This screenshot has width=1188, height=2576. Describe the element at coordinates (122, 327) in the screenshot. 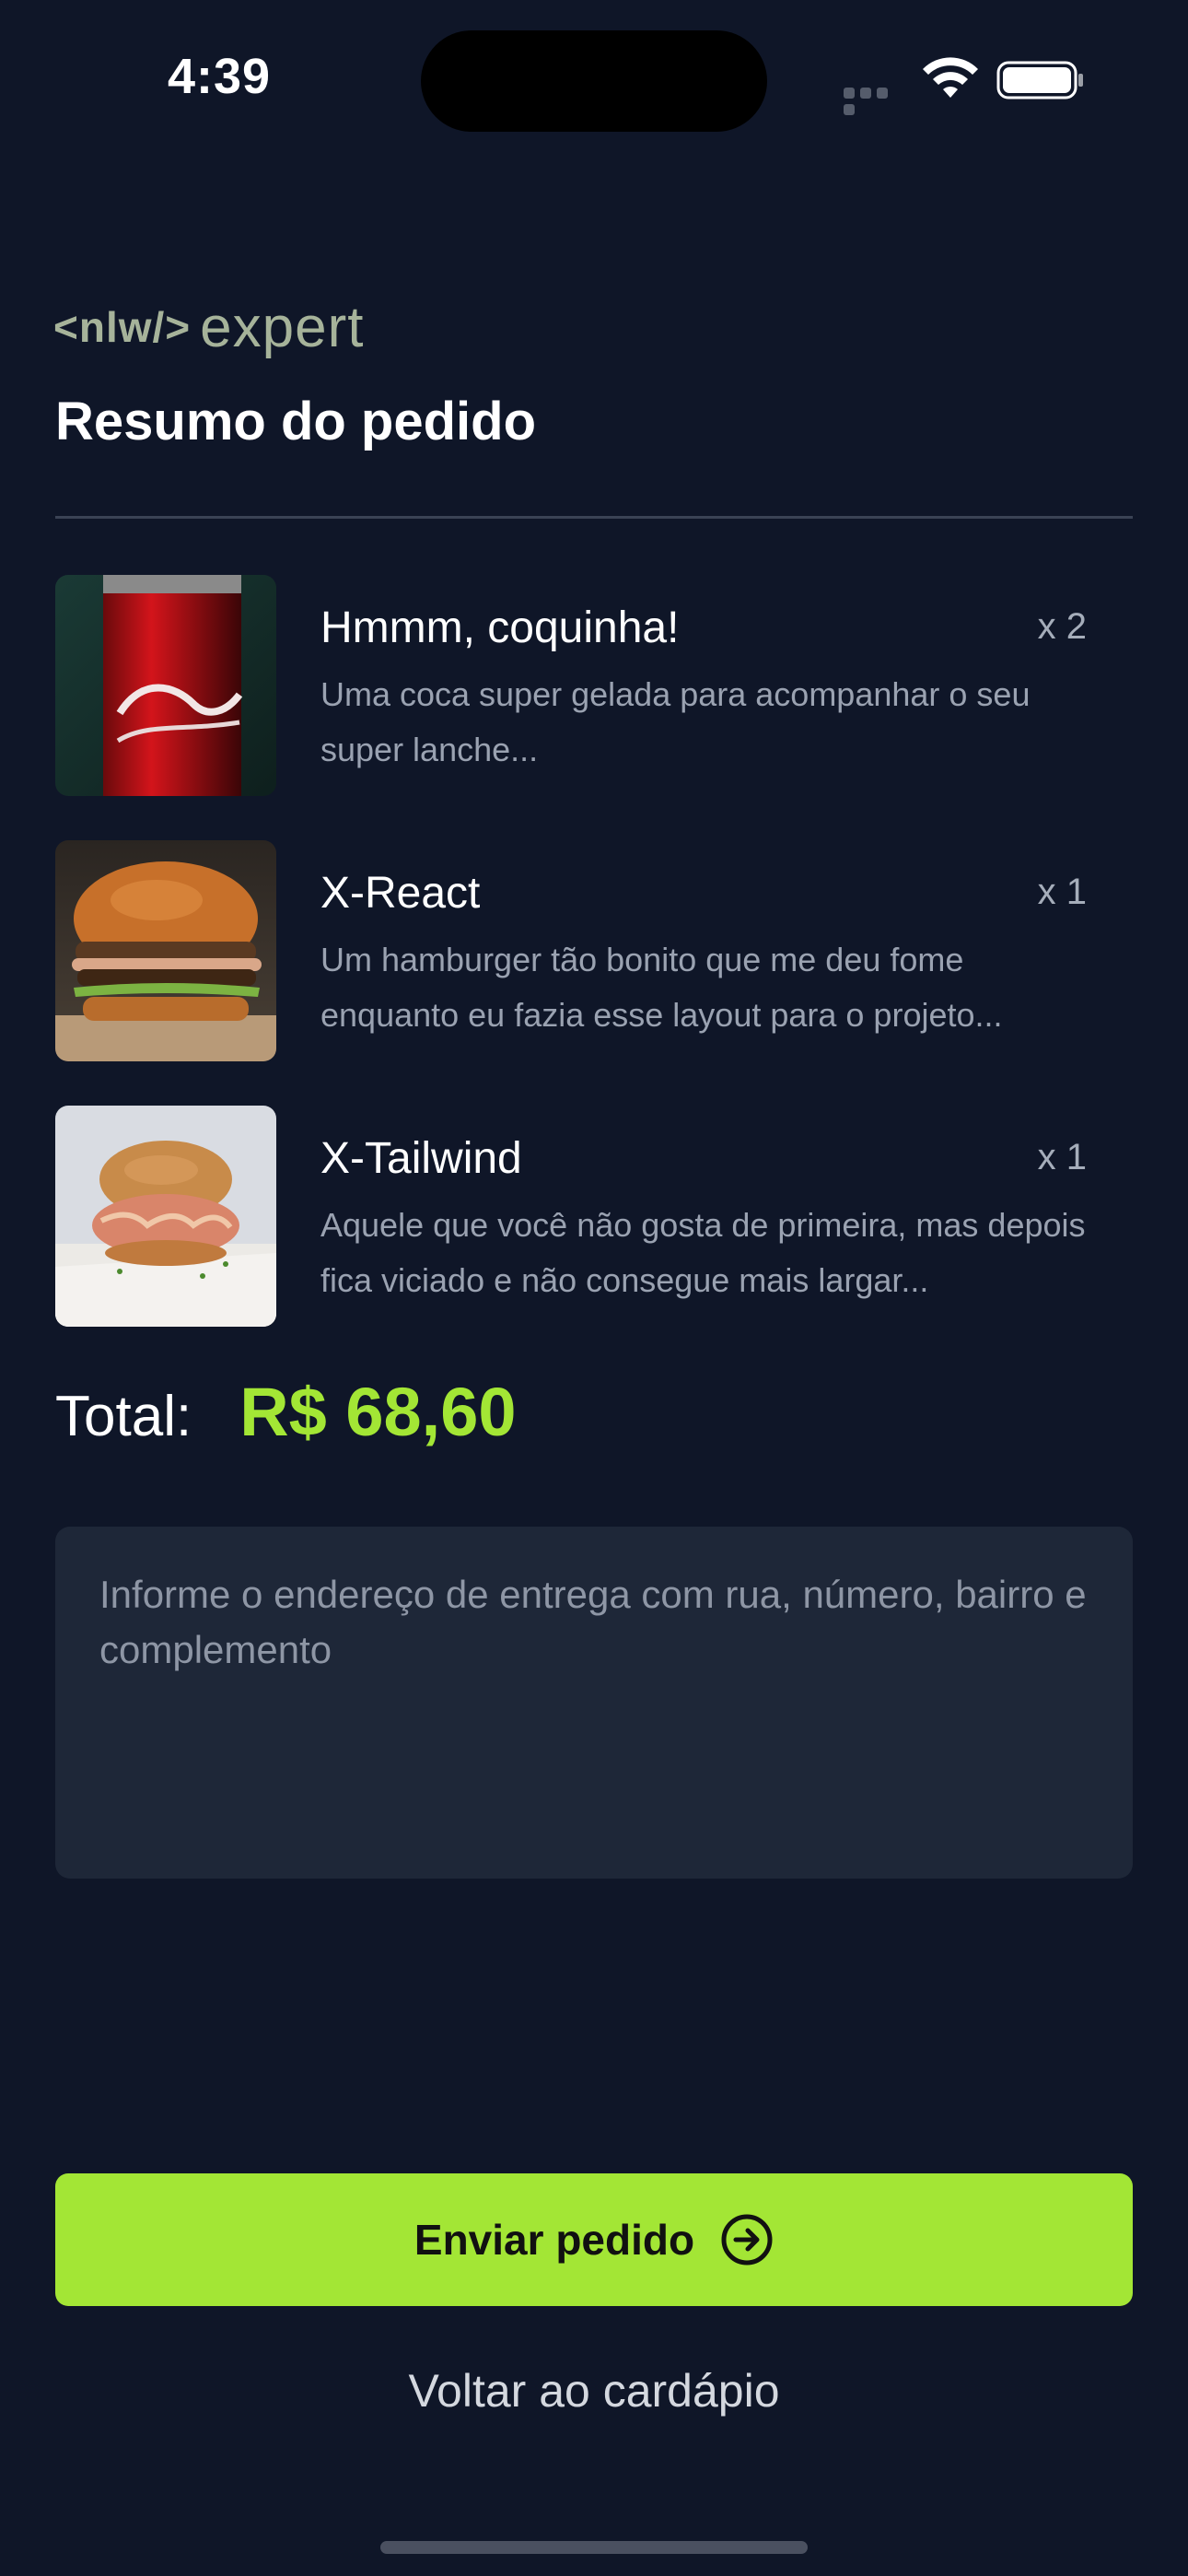

I see `logo-nlw-text: <nlw/>` at that location.